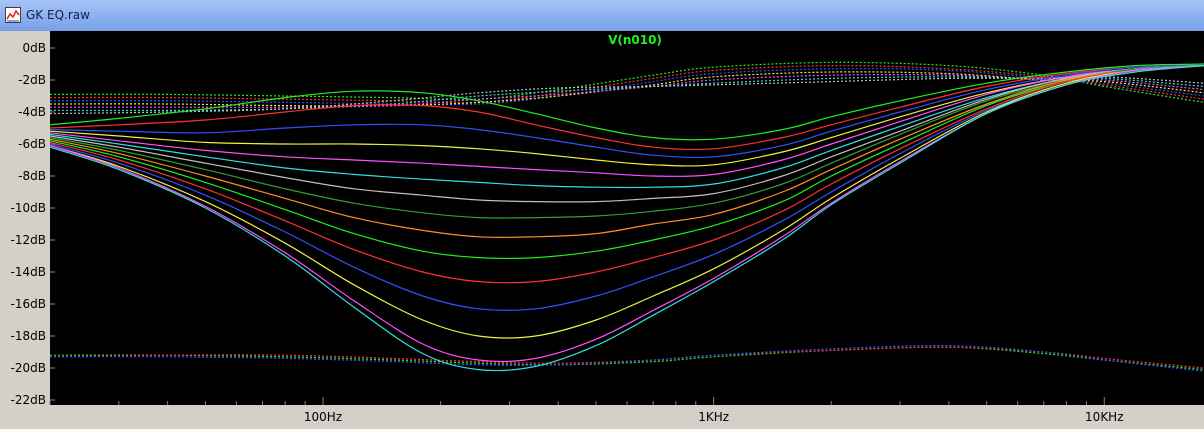 Image resolution: width=1204 pixels, height=429 pixels. What do you see at coordinates (13, 15) in the screenshot?
I see `chart-window-icon` at bounding box center [13, 15].